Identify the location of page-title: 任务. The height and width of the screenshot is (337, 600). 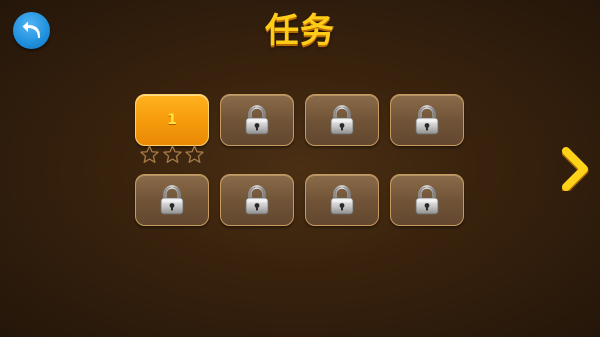
(300, 31).